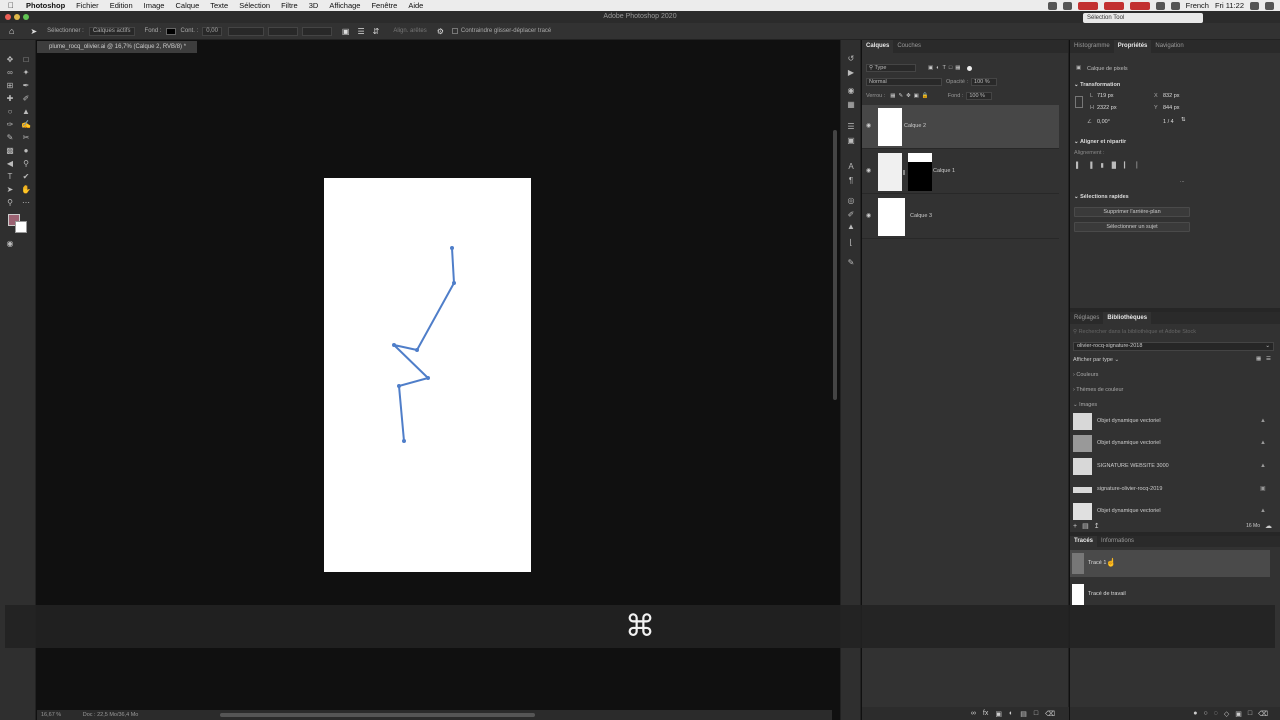  Describe the element at coordinates (851, 201) in the screenshot. I see `3d-icon: ◎` at that location.